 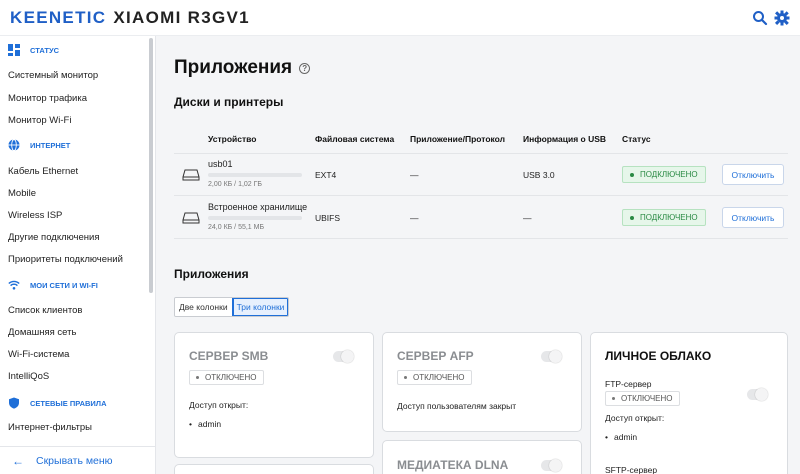 What do you see at coordinates (68, 403) in the screenshot?
I see `section-network-rules-title: СЕТЕВЫЕ ПРАВИЛА` at bounding box center [68, 403].